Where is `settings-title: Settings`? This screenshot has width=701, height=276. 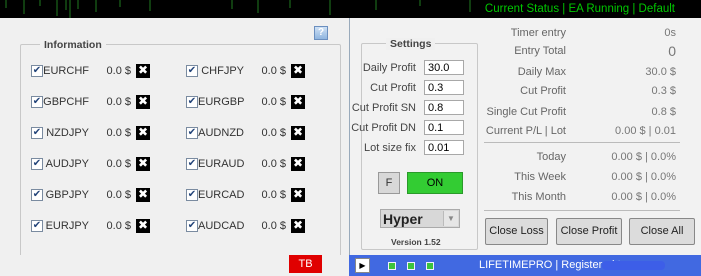
settings-title: Settings is located at coordinates (411, 44).